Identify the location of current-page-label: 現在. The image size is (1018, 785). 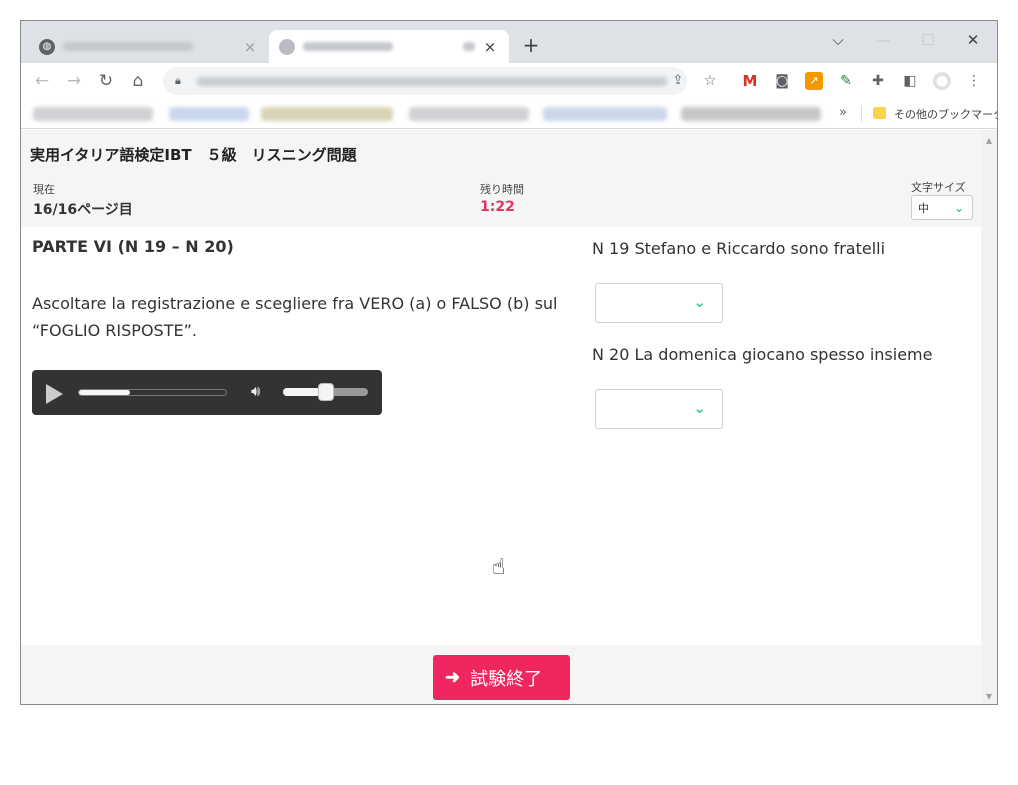
(44, 189).